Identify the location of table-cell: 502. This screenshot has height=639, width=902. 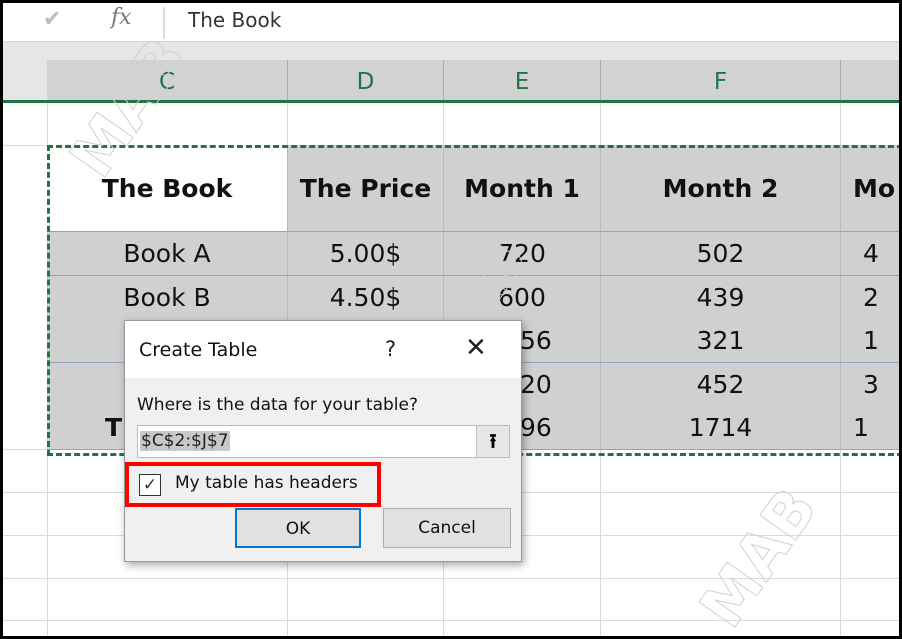
(721, 254).